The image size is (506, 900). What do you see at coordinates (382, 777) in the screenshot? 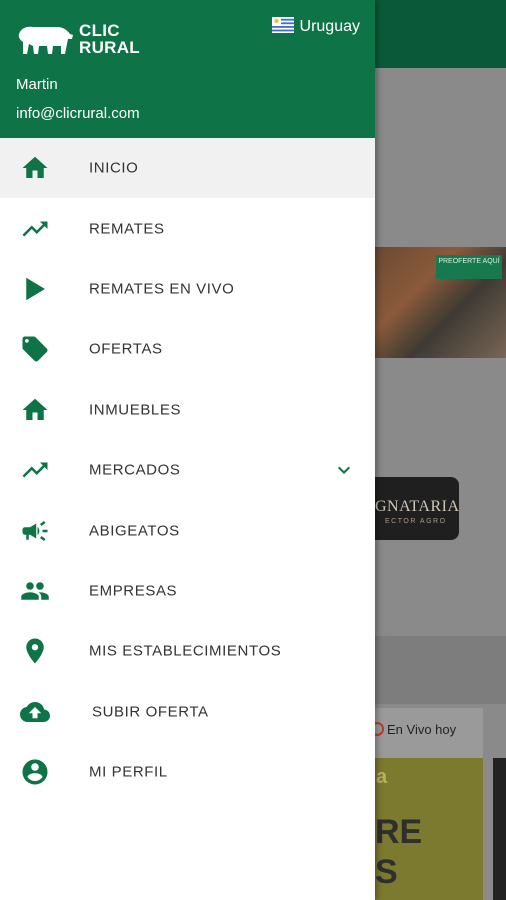
I see `background-card-text: a` at bounding box center [382, 777].